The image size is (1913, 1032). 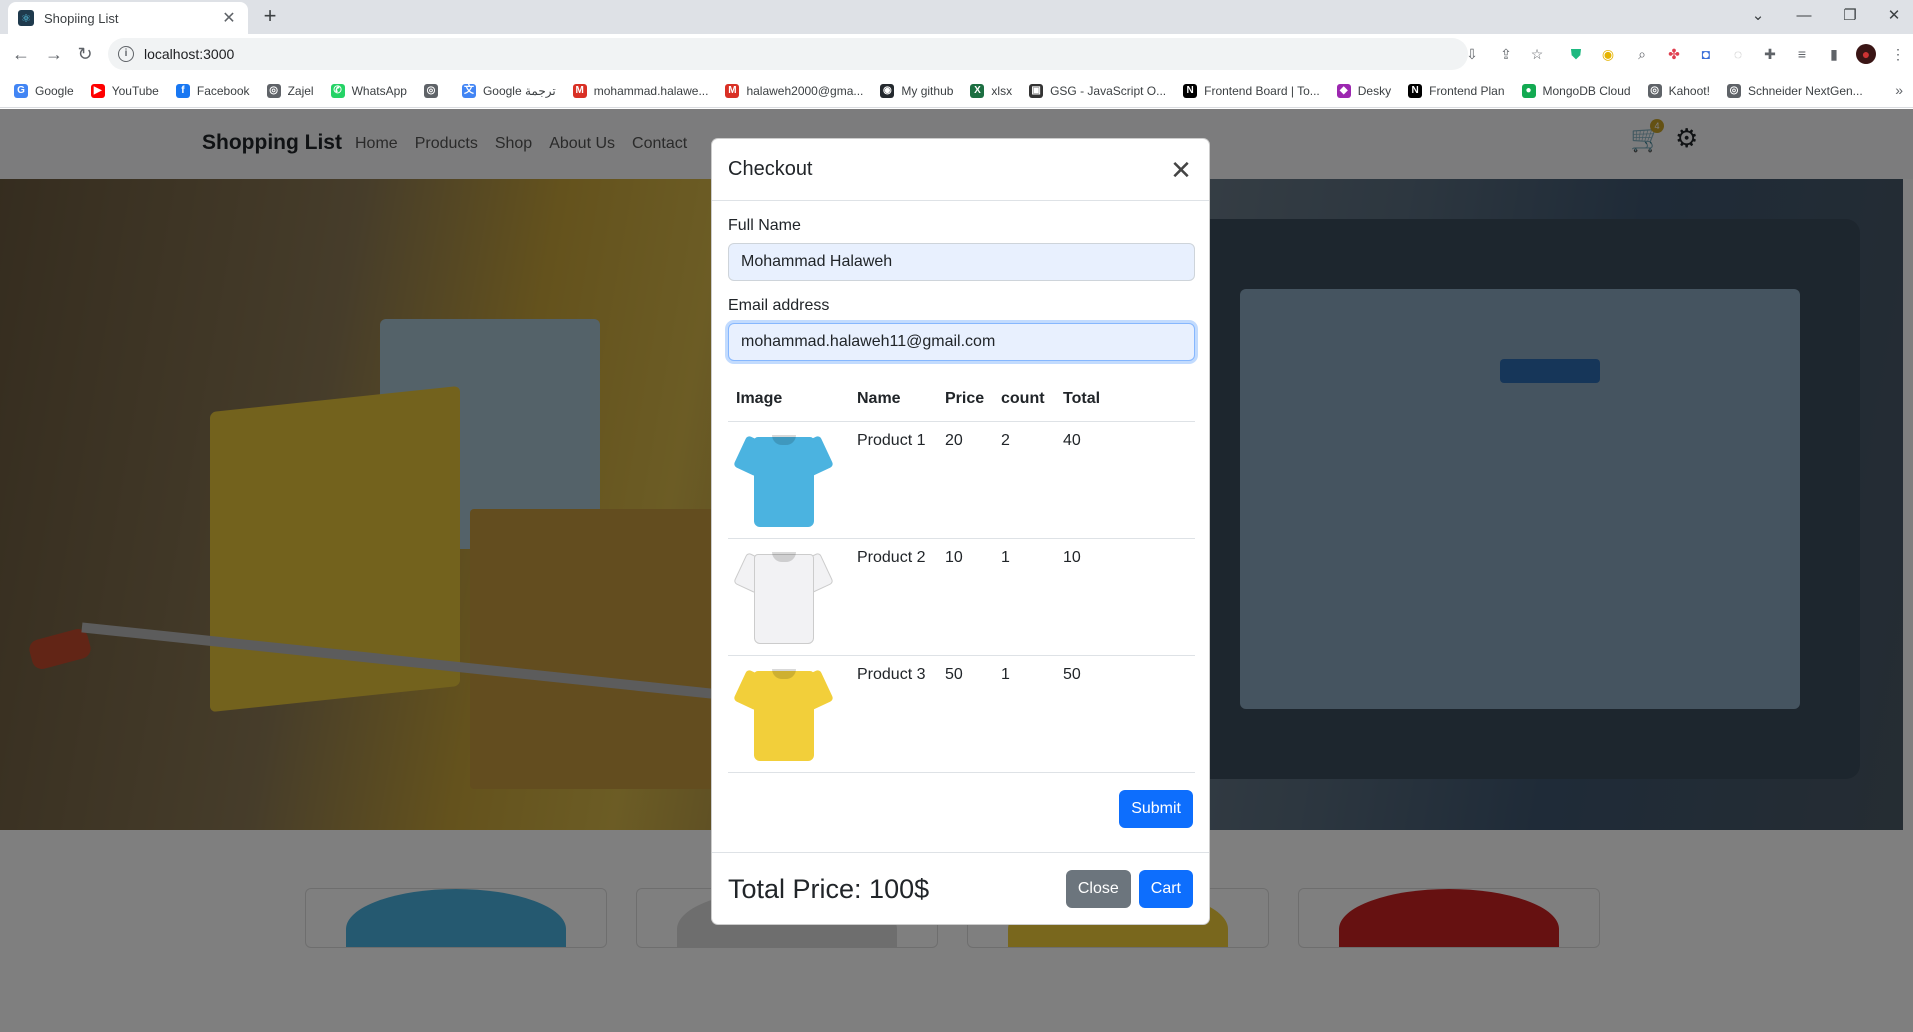 I want to click on bookmark-item: f Facebook, so click(x=212, y=90).